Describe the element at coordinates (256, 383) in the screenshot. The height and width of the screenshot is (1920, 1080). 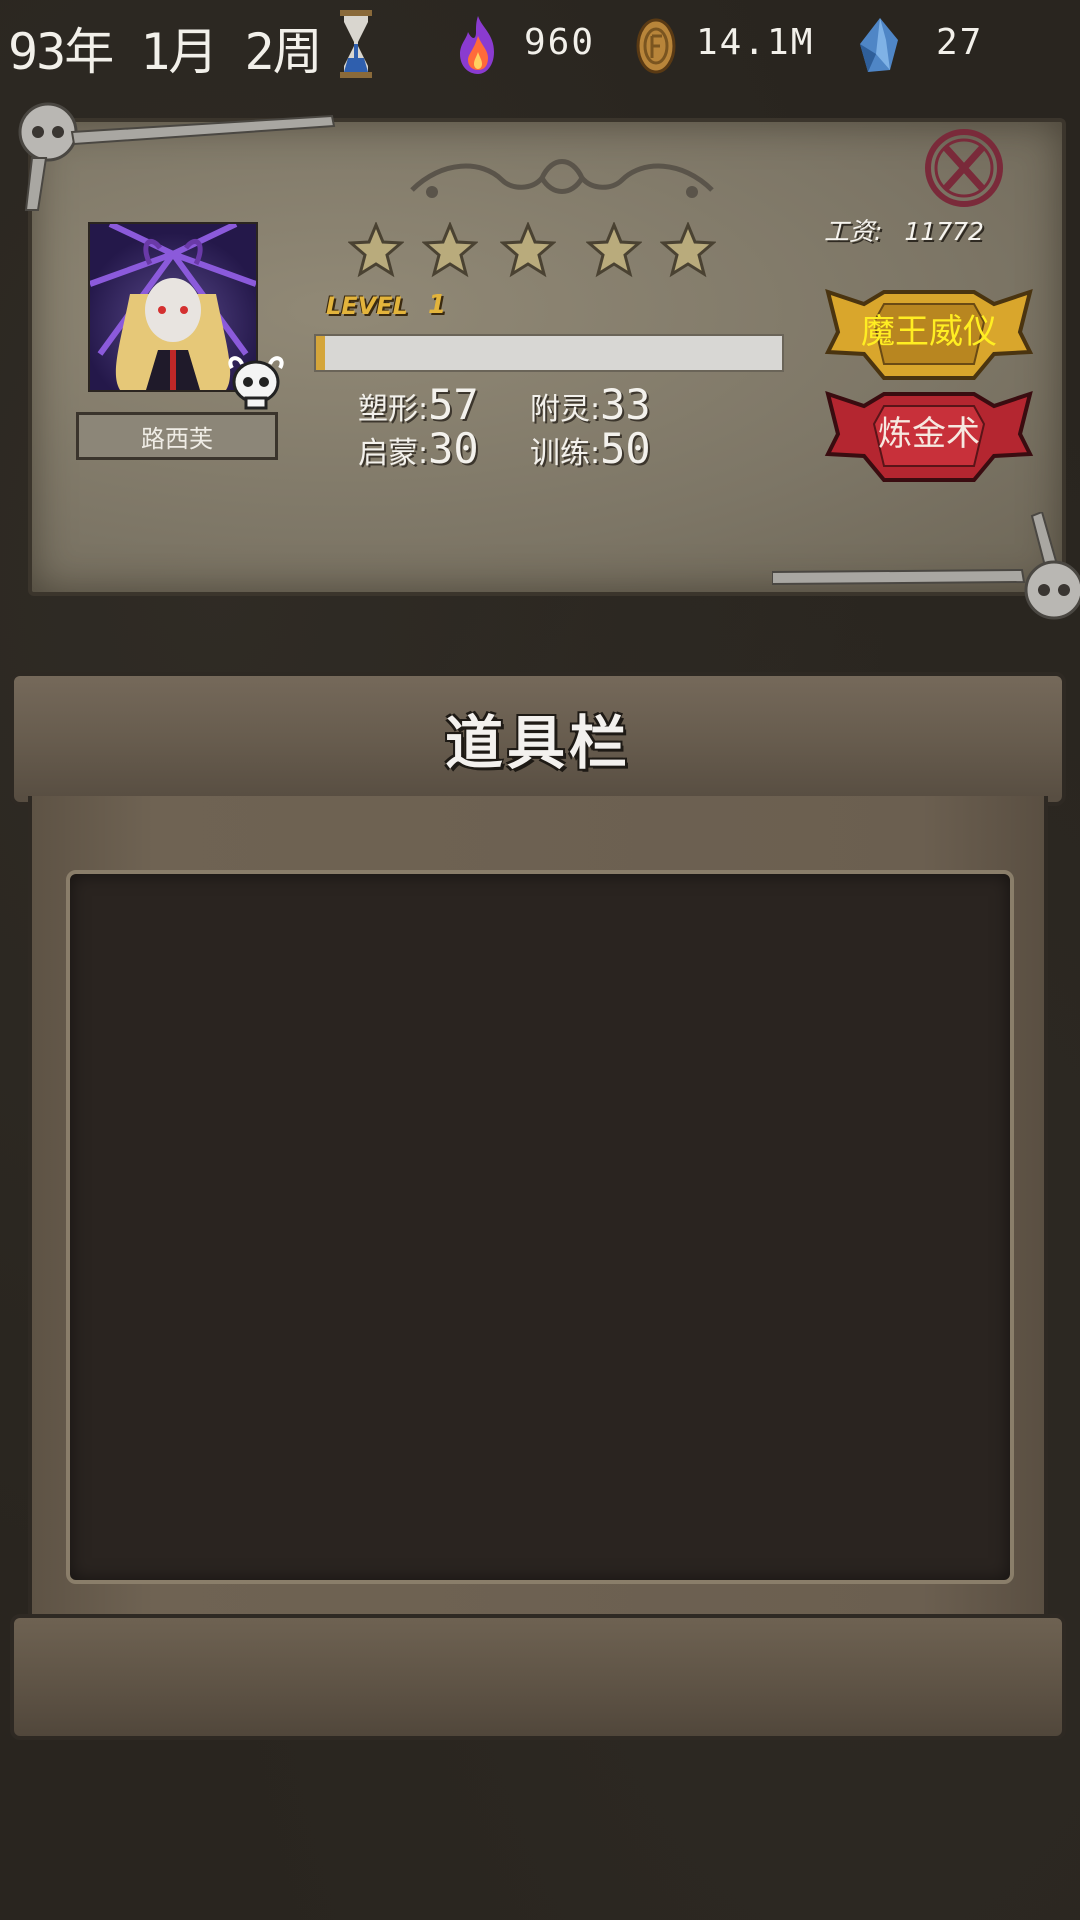
I see `skull-badge-icon` at that location.